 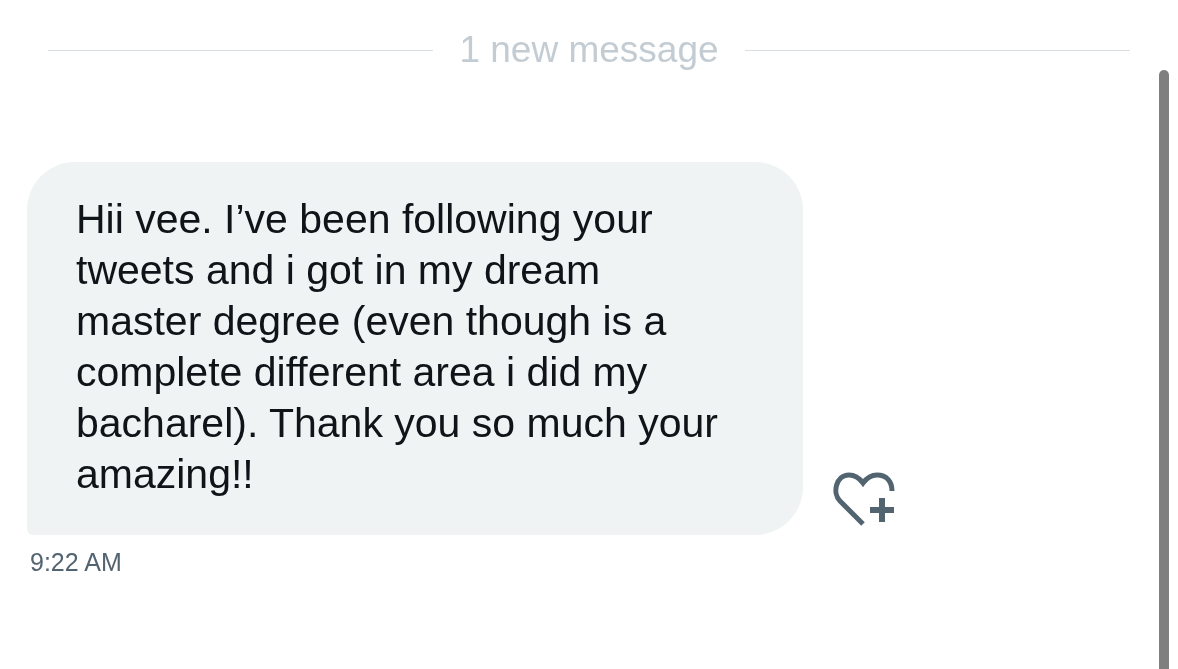 I want to click on add-reaction-button, so click(x=864, y=499).